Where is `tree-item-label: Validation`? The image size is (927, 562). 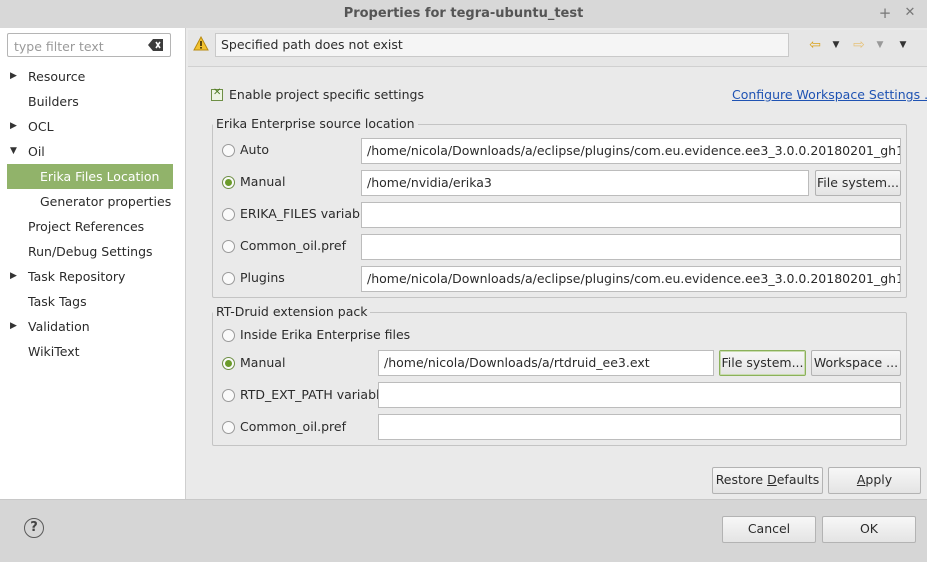
tree-item-label: Validation is located at coordinates (59, 326).